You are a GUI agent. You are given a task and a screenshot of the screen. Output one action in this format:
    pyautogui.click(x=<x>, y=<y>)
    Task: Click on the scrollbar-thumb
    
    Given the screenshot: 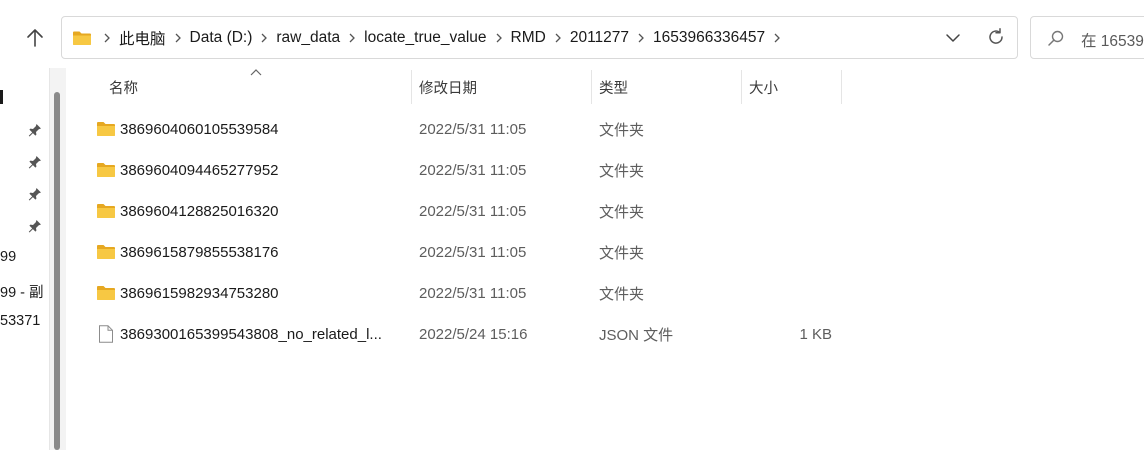 What is the action you would take?
    pyautogui.click(x=57, y=271)
    